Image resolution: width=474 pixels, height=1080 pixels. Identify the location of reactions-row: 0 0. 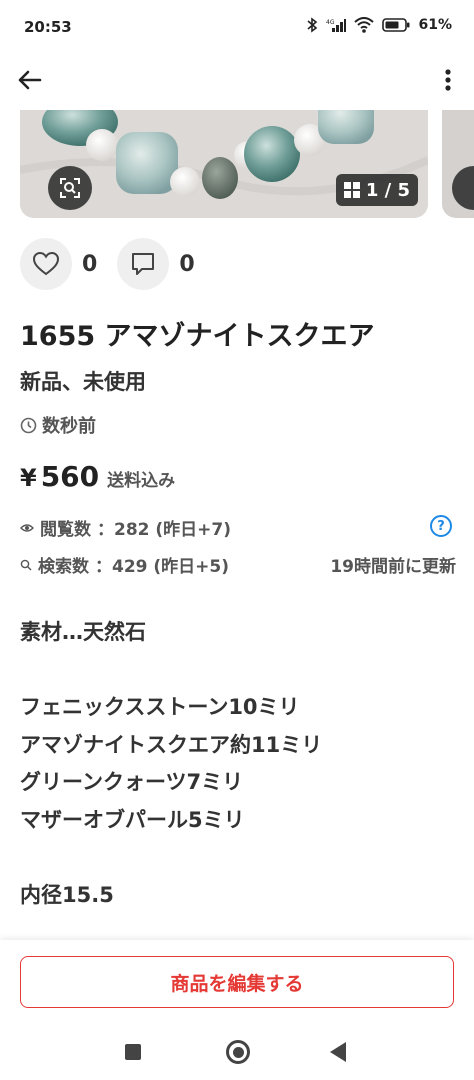
(117, 264).